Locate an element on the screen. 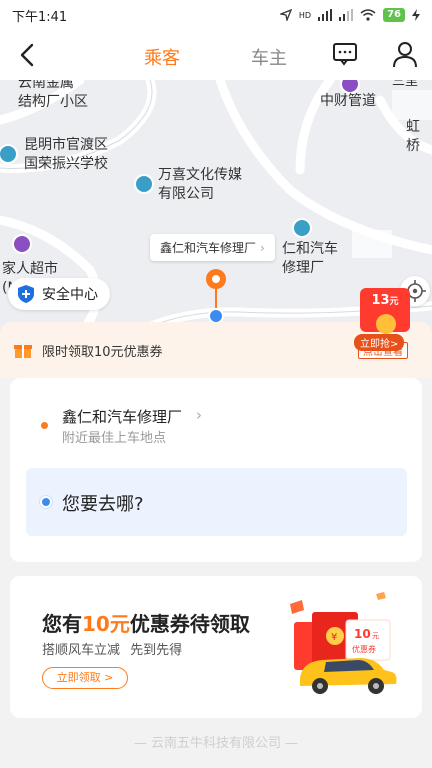  top-nav-bar: 乘客 车主 is located at coordinates (216, 55).